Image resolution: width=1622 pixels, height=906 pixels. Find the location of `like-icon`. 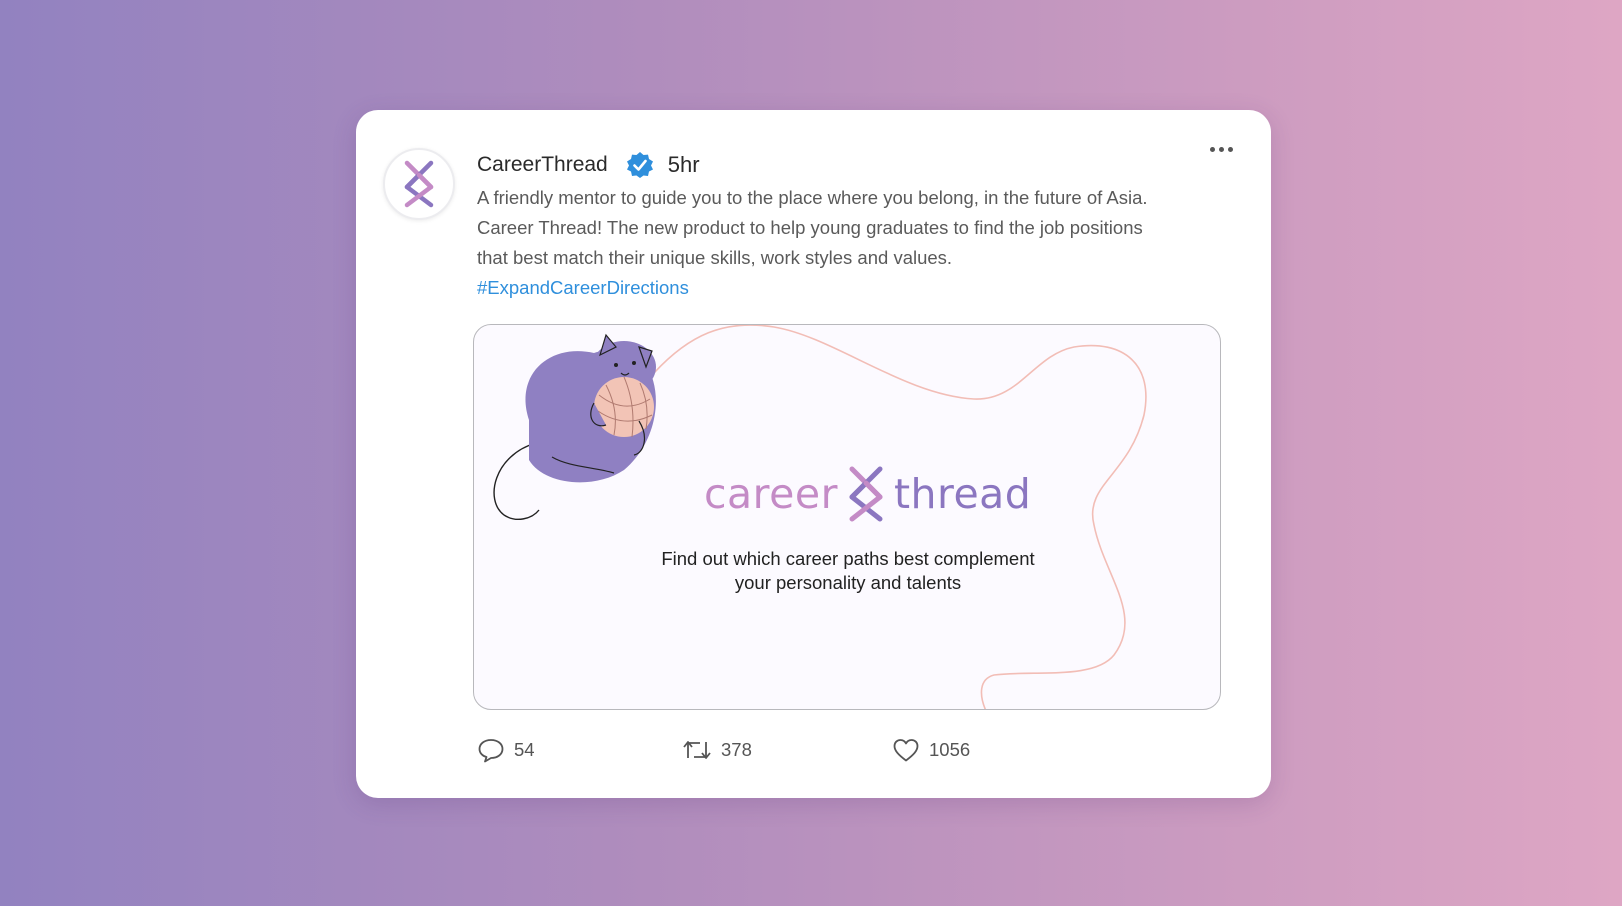

like-icon is located at coordinates (906, 750).